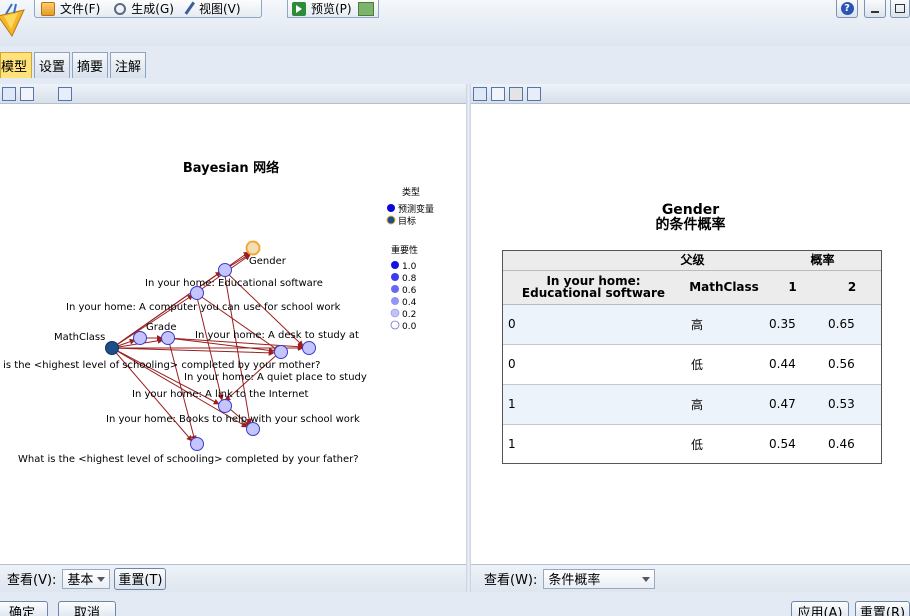 The width and height of the screenshot is (910, 616). Describe the element at coordinates (411, 192) in the screenshot. I see `legend-type-title: 类型` at that location.